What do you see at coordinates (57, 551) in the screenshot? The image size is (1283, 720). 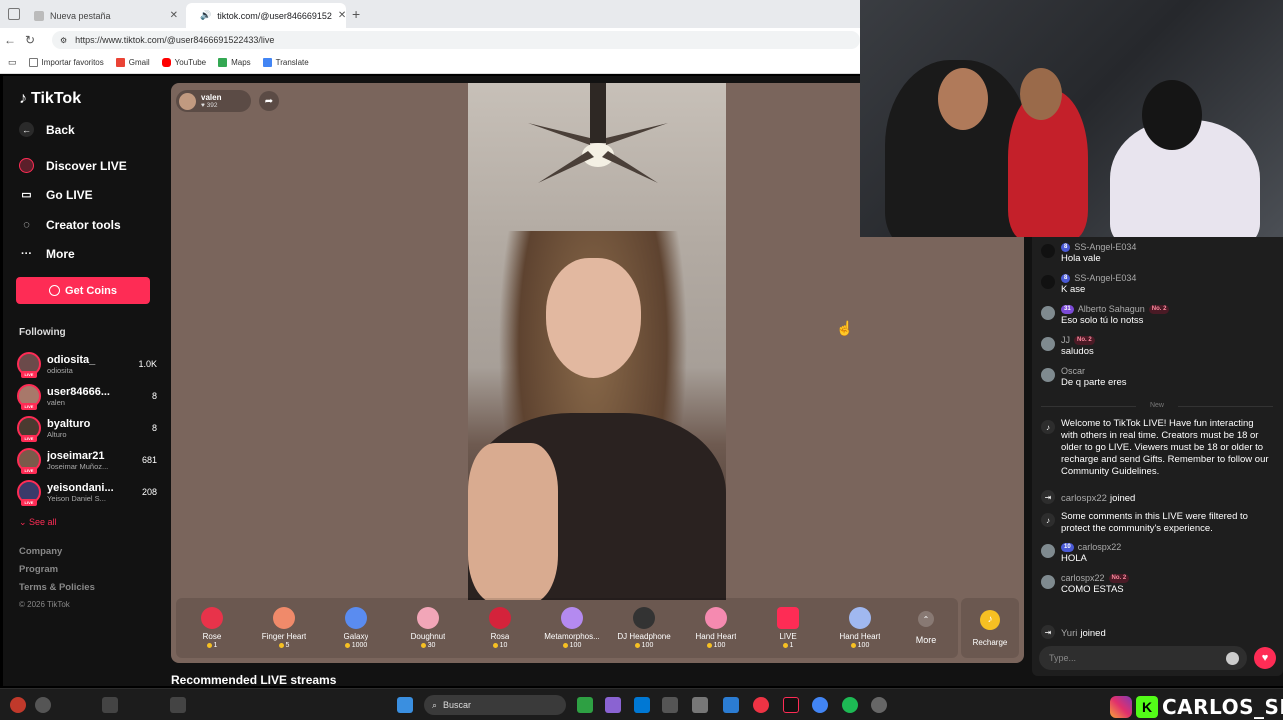 I see `footer-company-link: Company` at bounding box center [57, 551].